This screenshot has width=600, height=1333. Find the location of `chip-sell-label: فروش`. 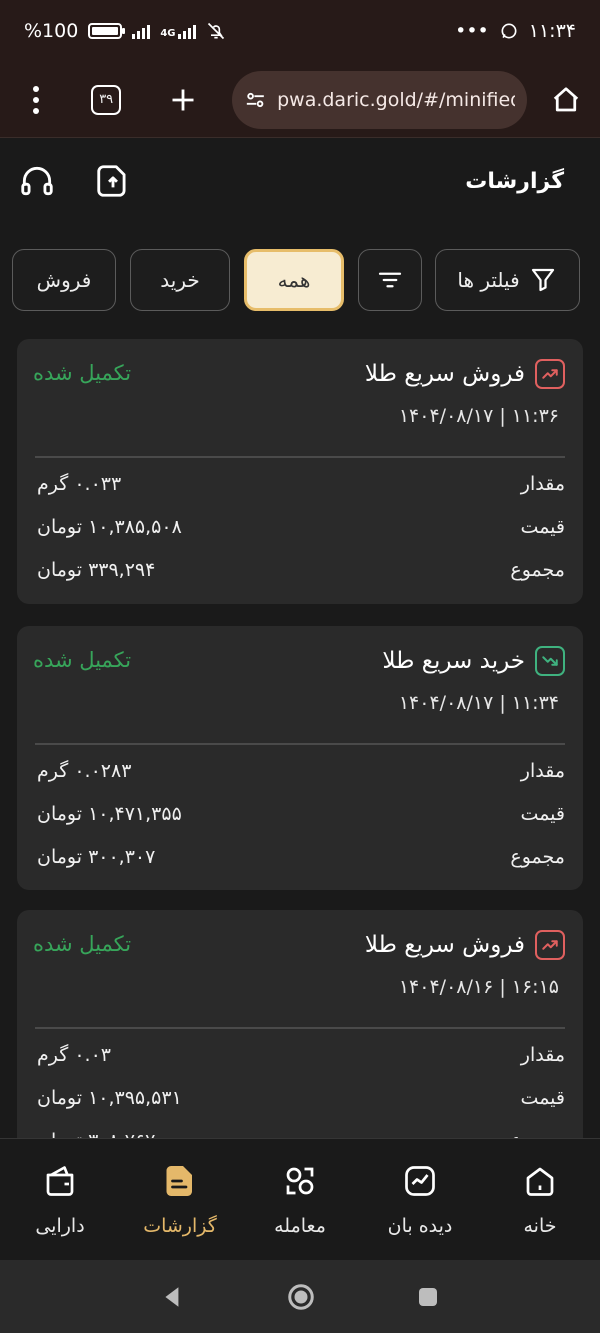

chip-sell-label: فروش is located at coordinates (64, 280).